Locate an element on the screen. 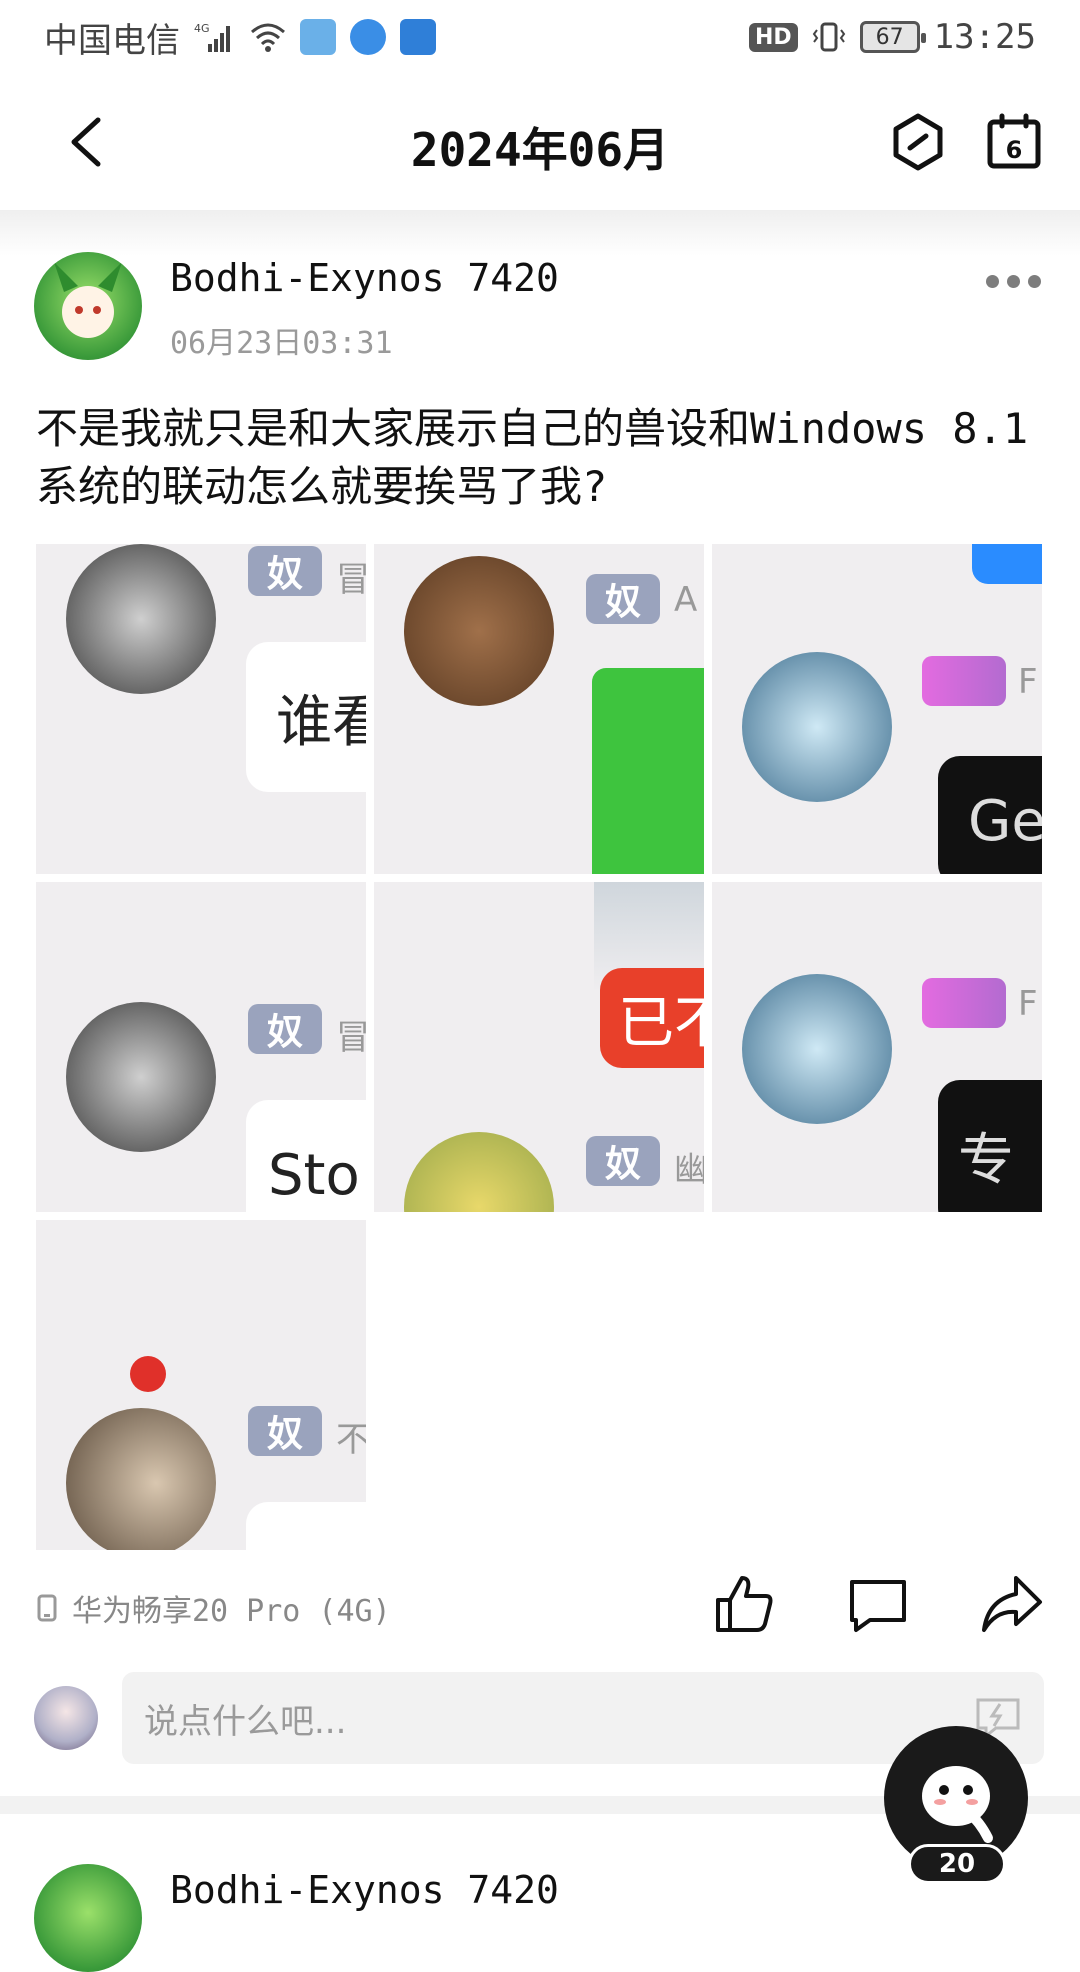  blue-bubble is located at coordinates (1007, 564).